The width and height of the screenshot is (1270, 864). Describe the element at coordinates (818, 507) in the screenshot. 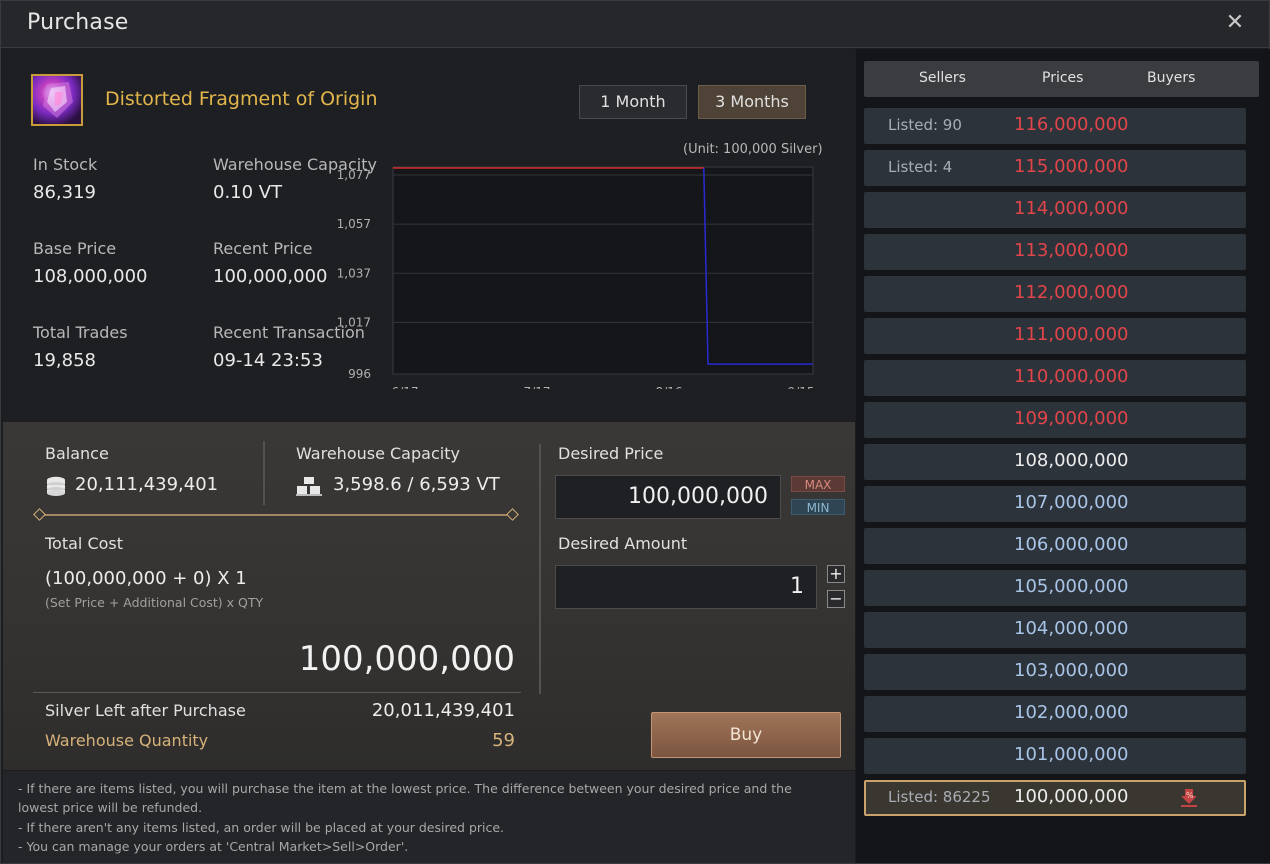

I see `min-button: MIN` at that location.